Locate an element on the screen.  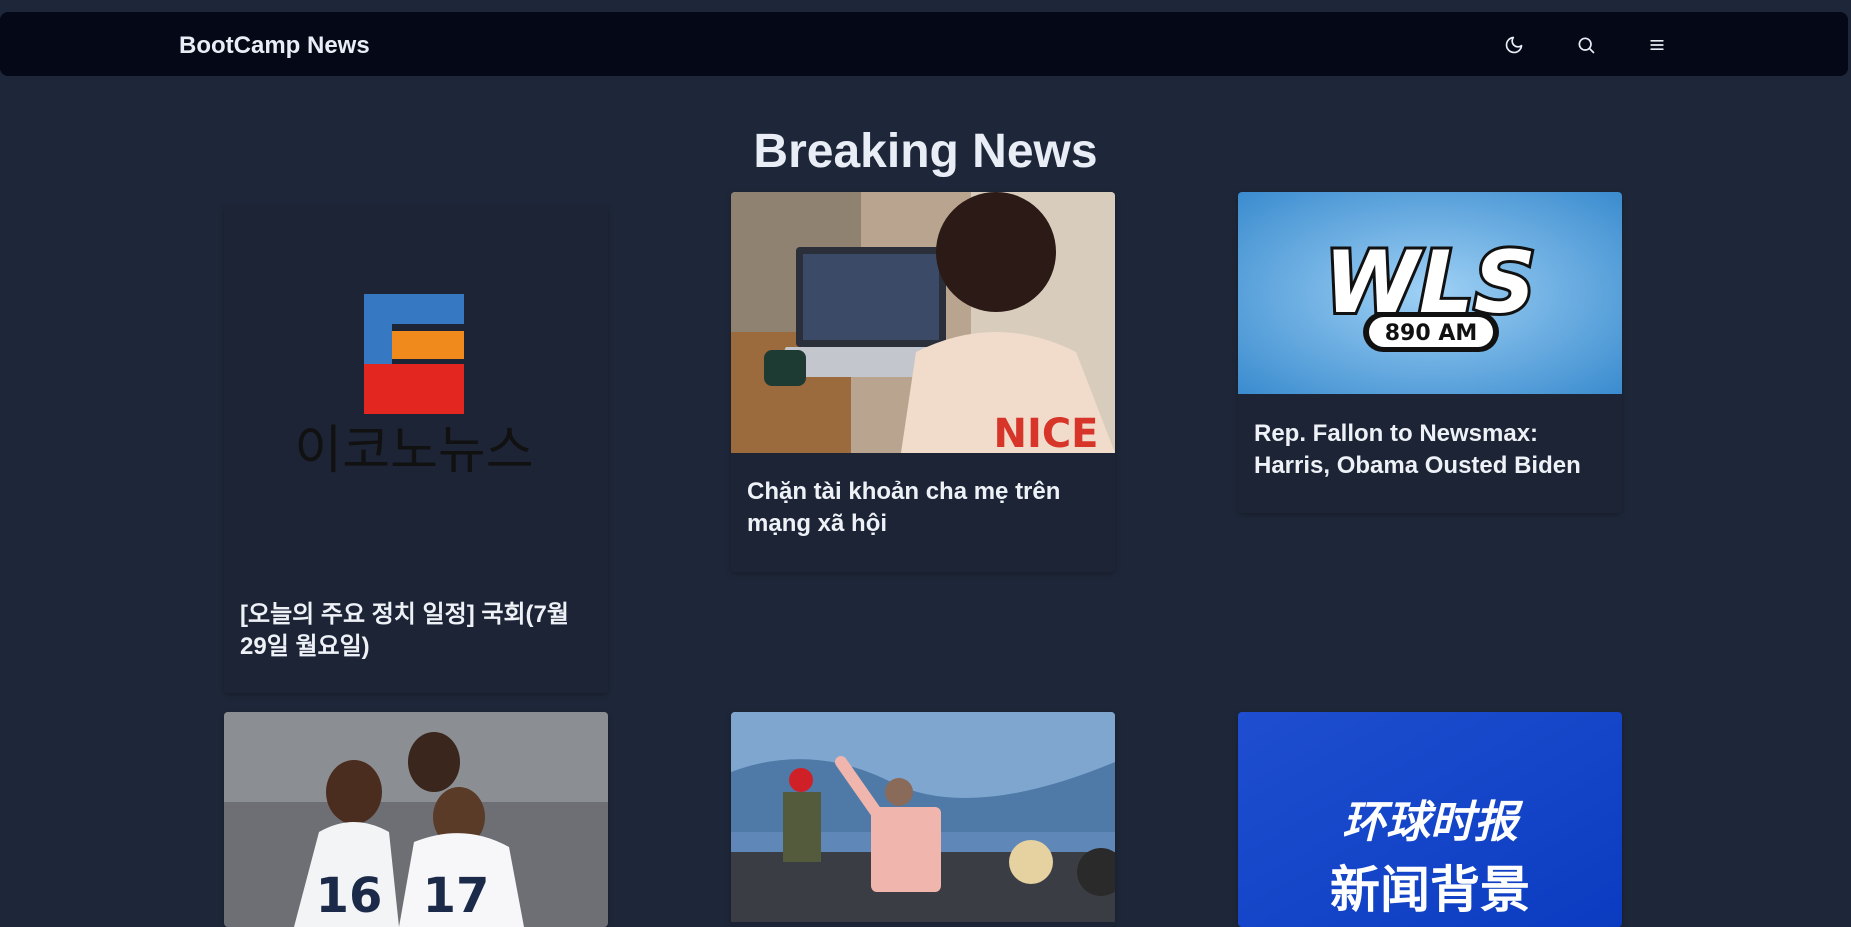
menu-icon is located at coordinates (1657, 45).